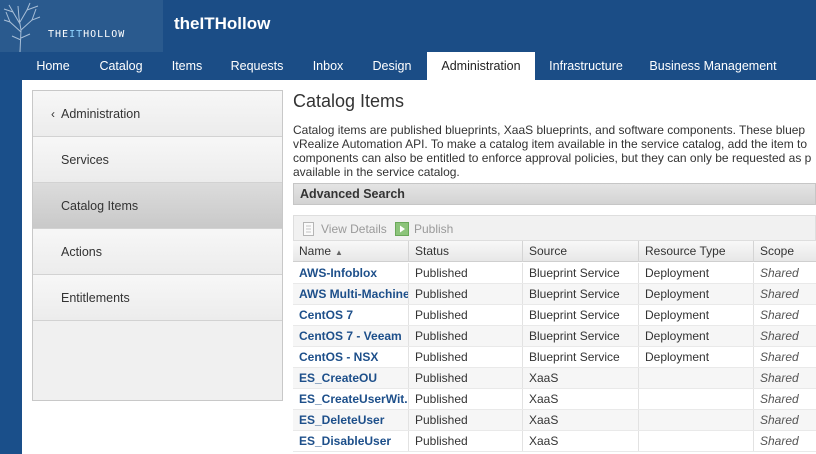  What do you see at coordinates (713, 66) in the screenshot?
I see `tab-business-management: Business Management` at bounding box center [713, 66].